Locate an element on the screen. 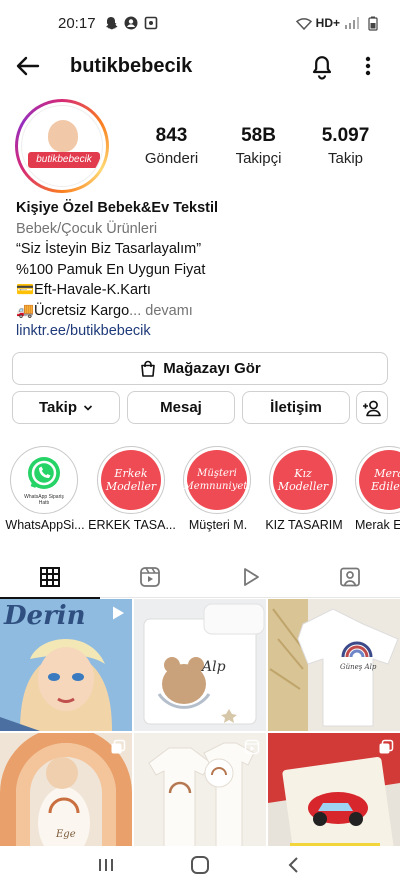 The image size is (400, 888). highlight-cover: WhatsApp Sipariş Hattı is located at coordinates (44, 480).